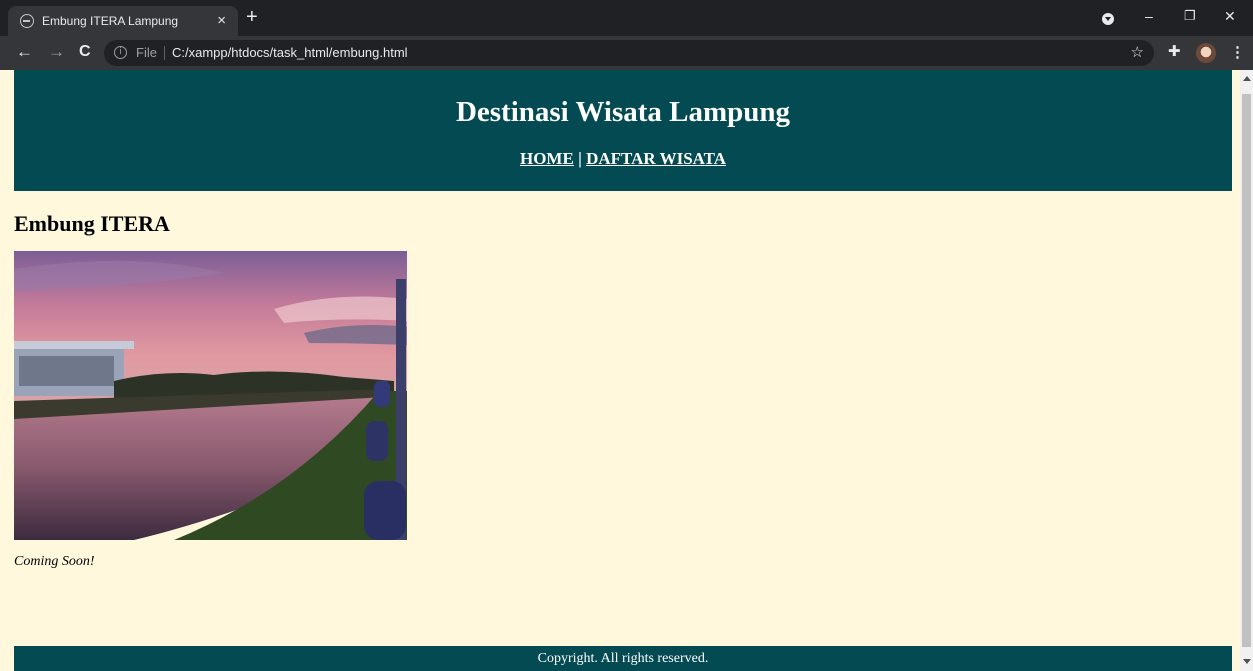 The width and height of the screenshot is (1253, 671). What do you see at coordinates (1206, 53) in the screenshot?
I see `profile-avatar` at bounding box center [1206, 53].